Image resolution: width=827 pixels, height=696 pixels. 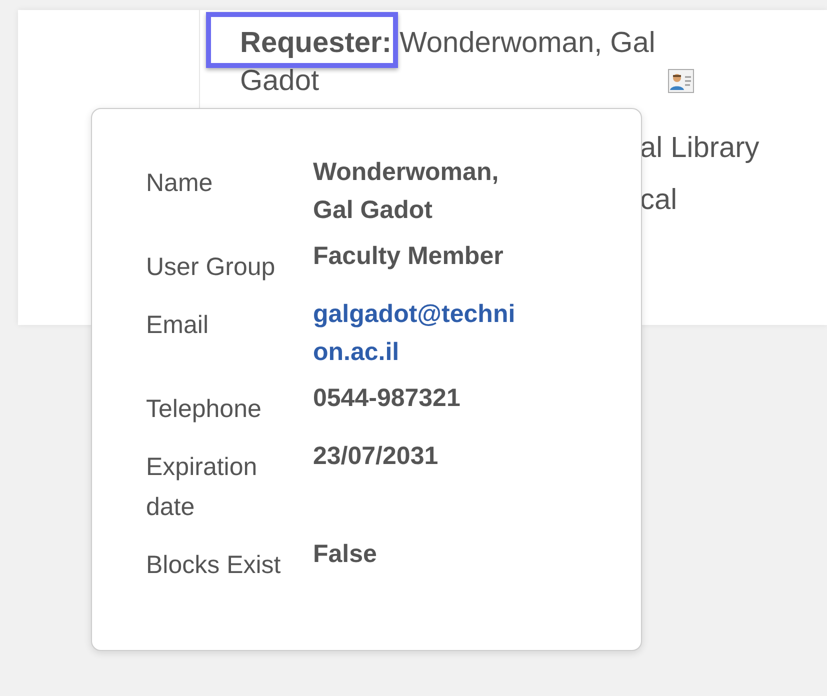 I want to click on contact-card-icon, so click(x=681, y=81).